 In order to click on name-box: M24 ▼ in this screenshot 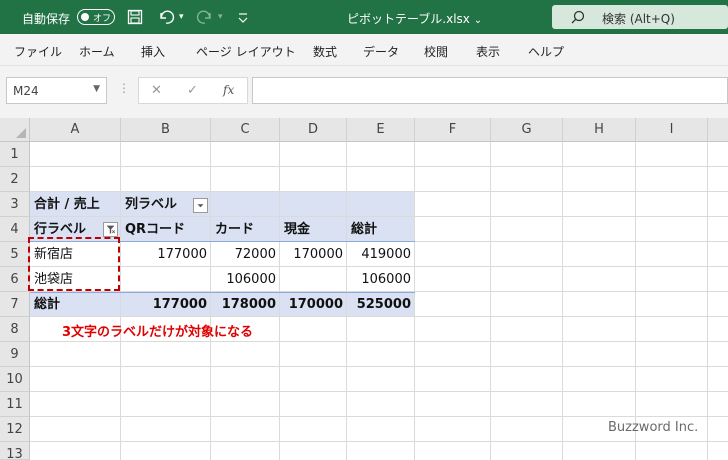, I will do `click(56, 90)`.